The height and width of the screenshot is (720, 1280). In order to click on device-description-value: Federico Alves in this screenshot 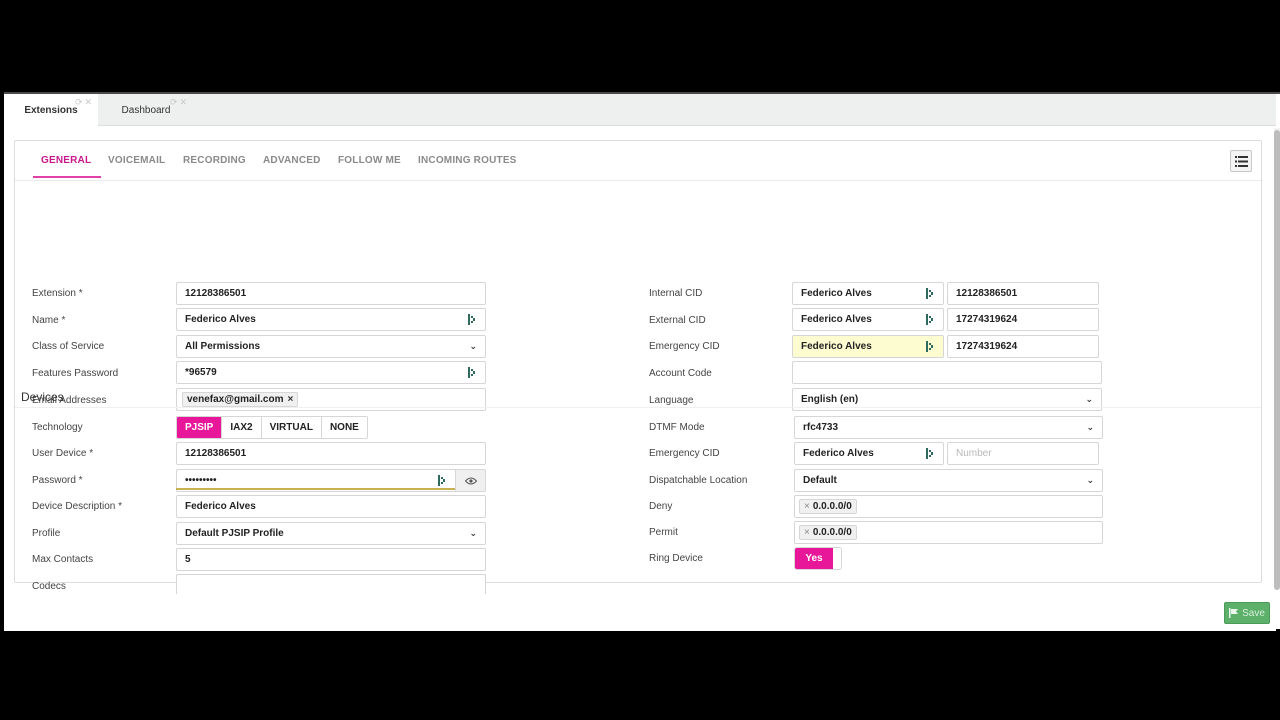, I will do `click(220, 506)`.